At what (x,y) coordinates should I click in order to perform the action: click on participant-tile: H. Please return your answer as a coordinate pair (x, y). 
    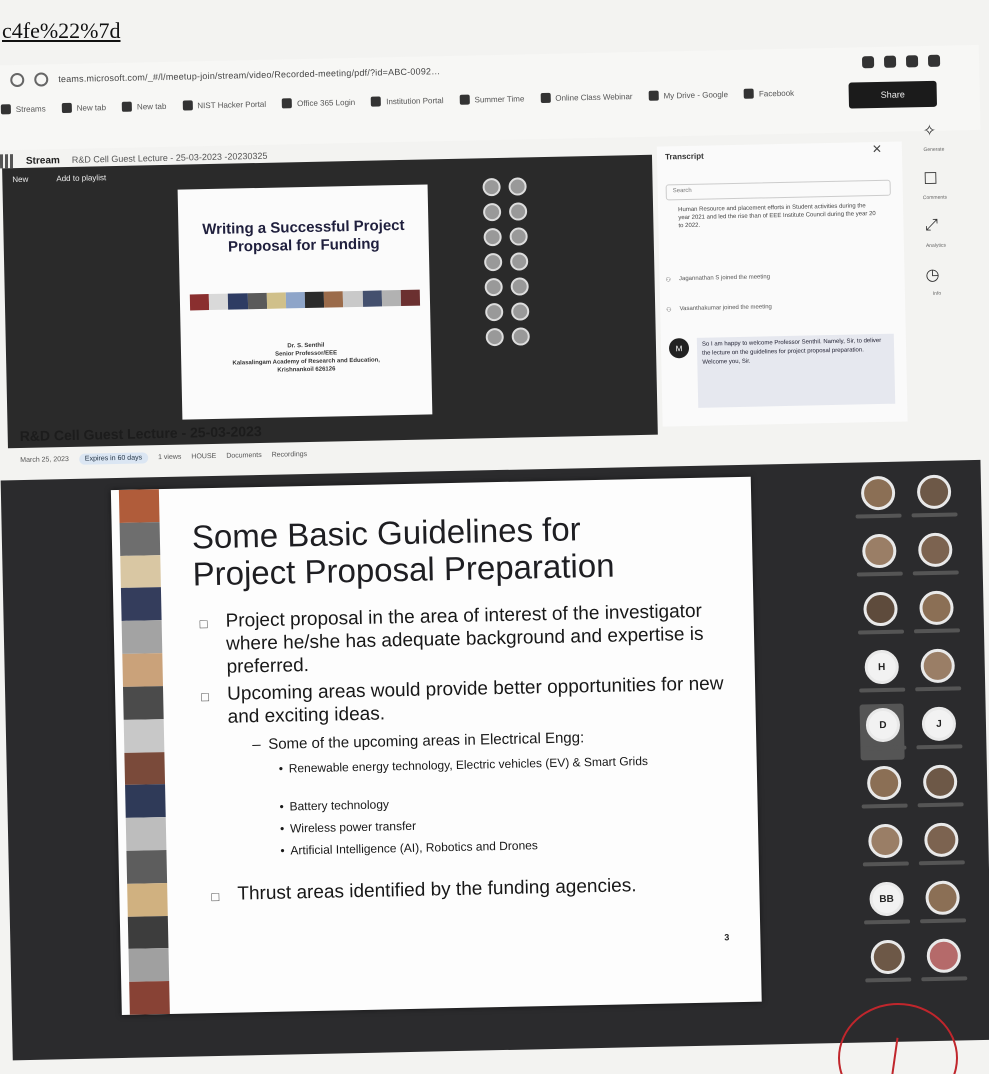
    Looking at the image, I should click on (882, 674).